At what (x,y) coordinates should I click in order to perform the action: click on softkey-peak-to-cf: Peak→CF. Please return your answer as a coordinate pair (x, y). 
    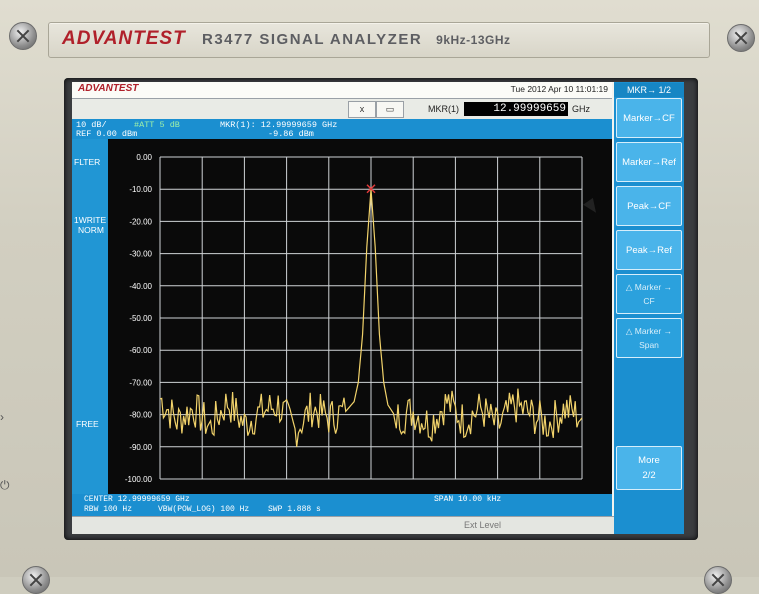
    Looking at the image, I should click on (649, 206).